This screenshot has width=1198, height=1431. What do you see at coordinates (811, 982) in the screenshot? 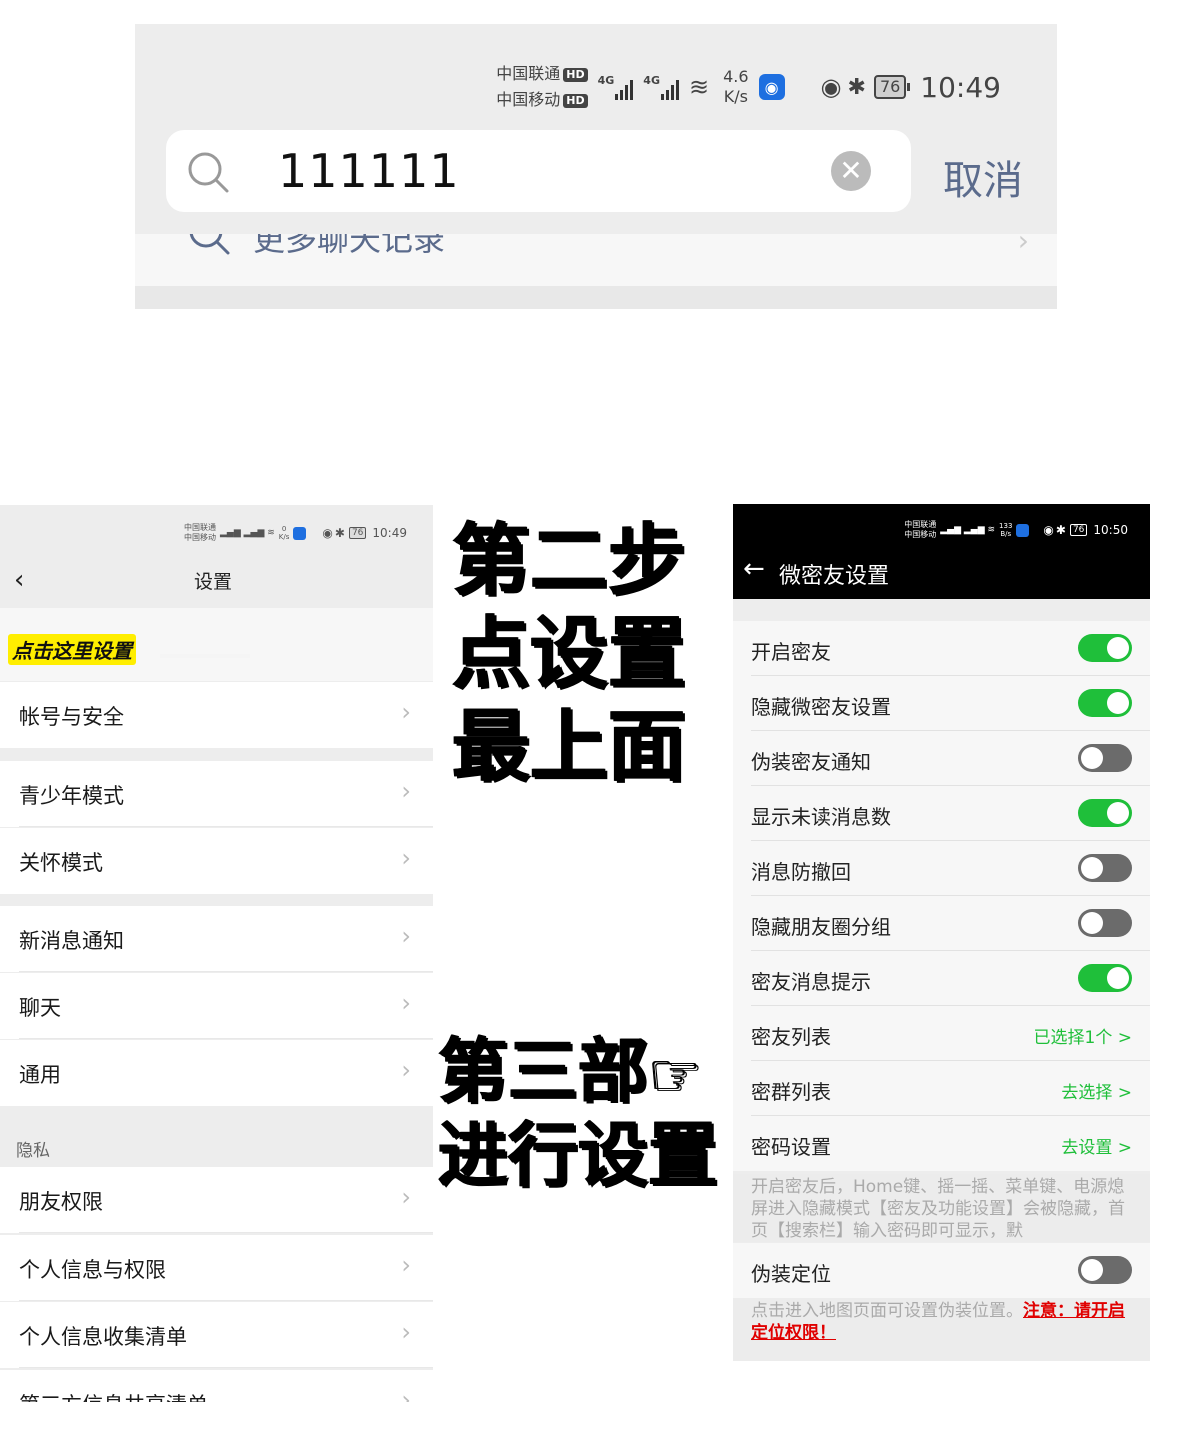
I see `row-label: 密友消息提示` at bounding box center [811, 982].